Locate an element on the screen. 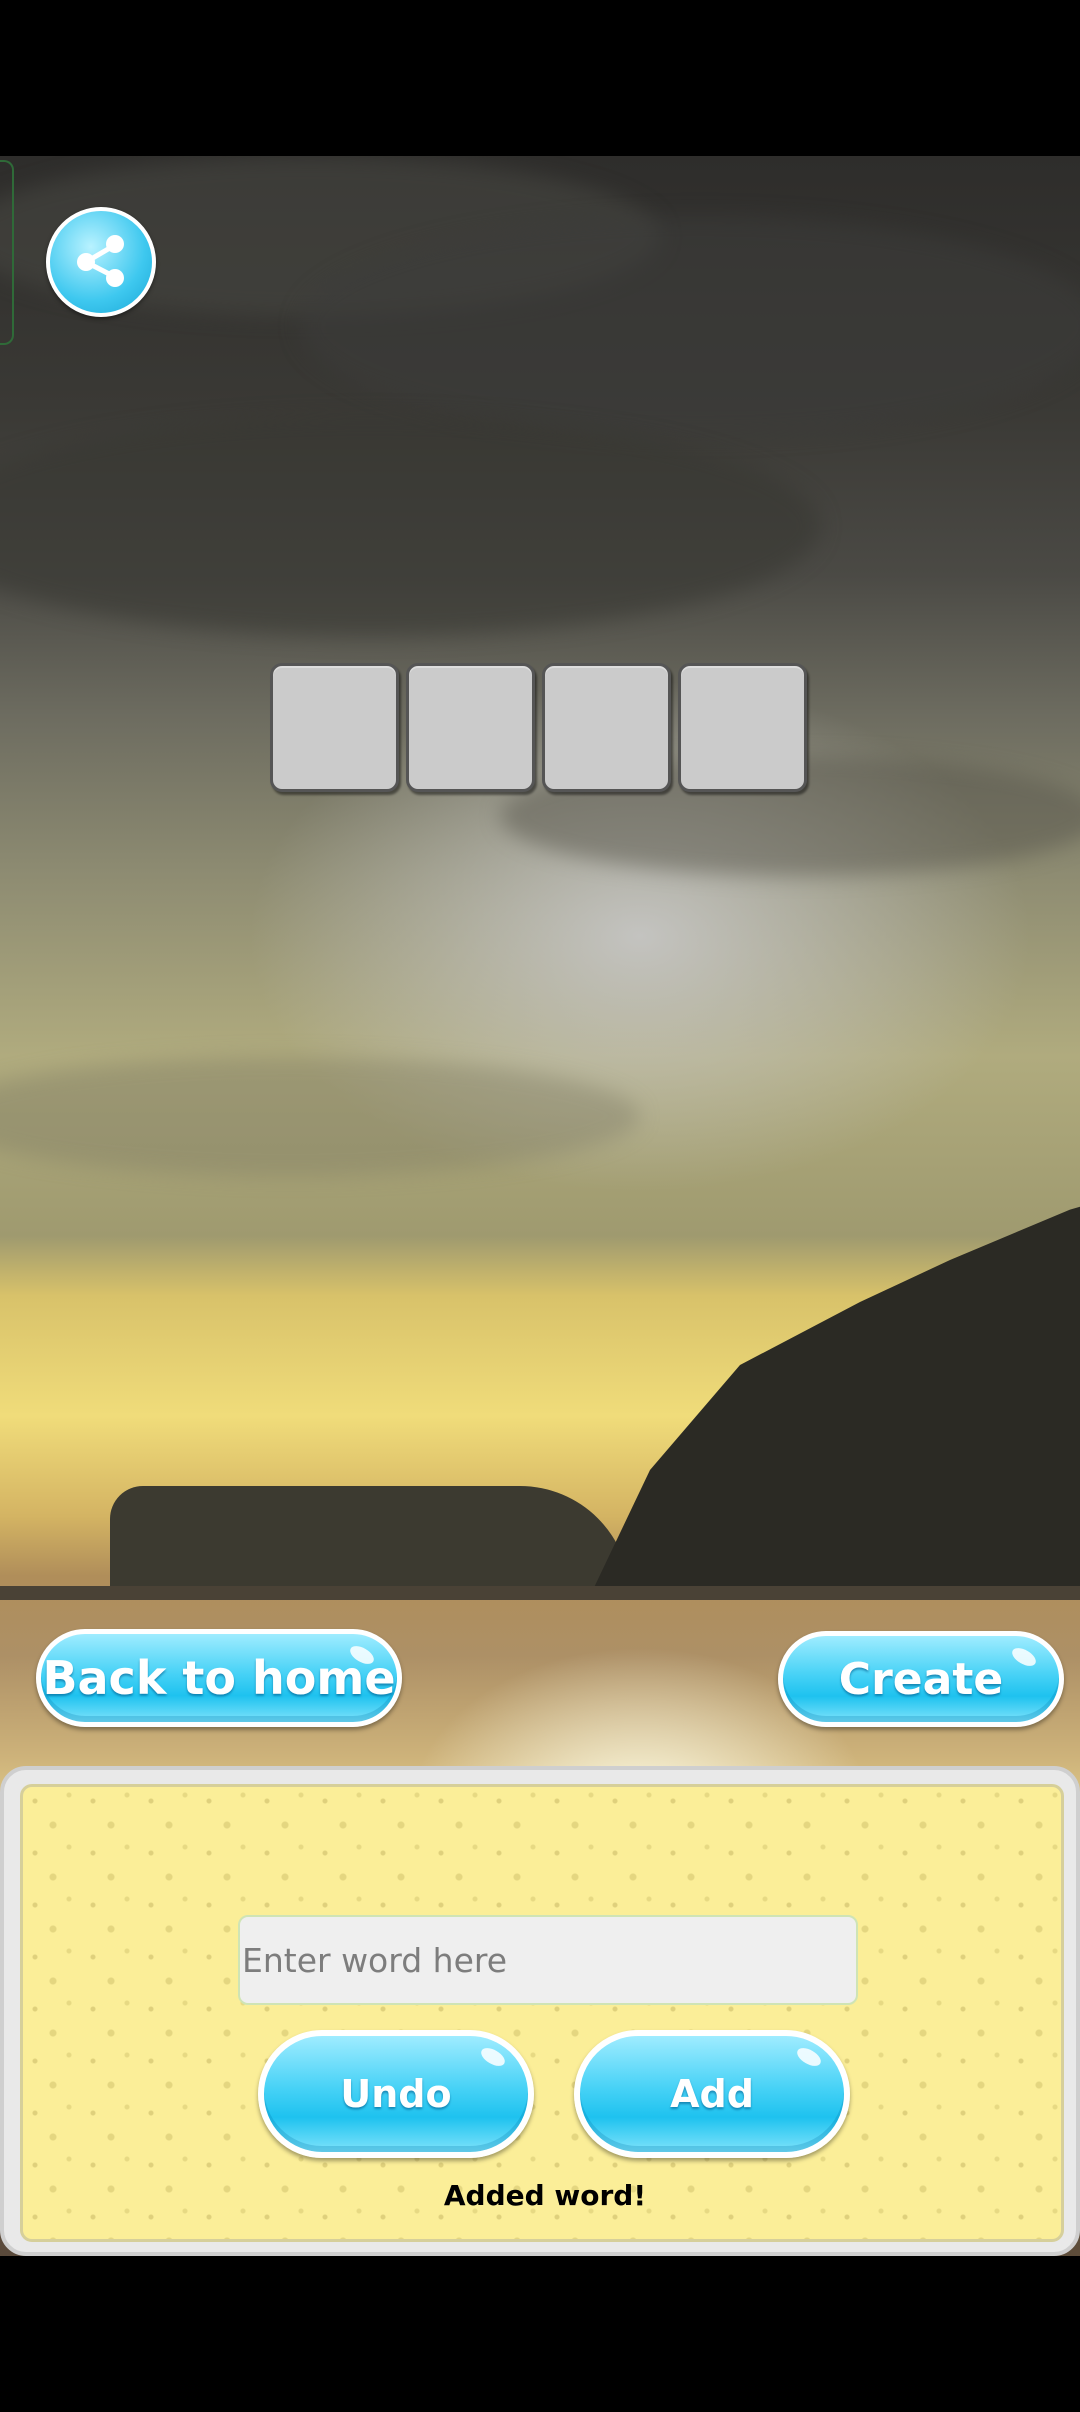 This screenshot has width=1080, height=2412. share-icon is located at coordinates (101, 262).